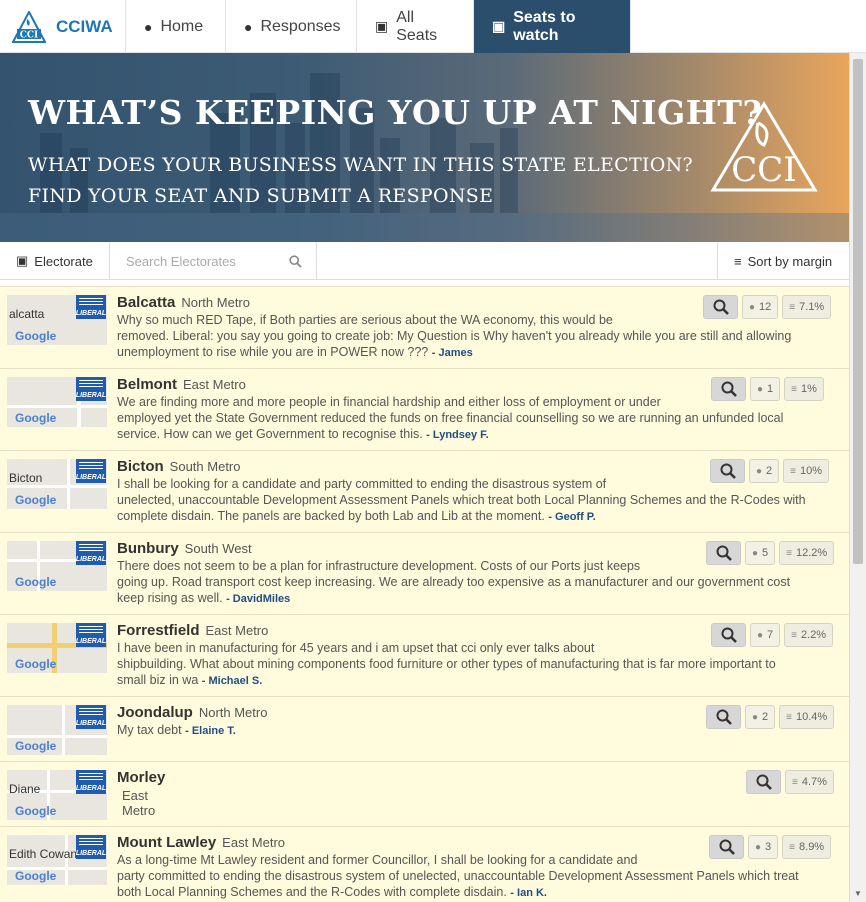 This screenshot has height=902, width=866. I want to click on nav-seats-to-watch: ▣ Seats to watch, so click(552, 26).